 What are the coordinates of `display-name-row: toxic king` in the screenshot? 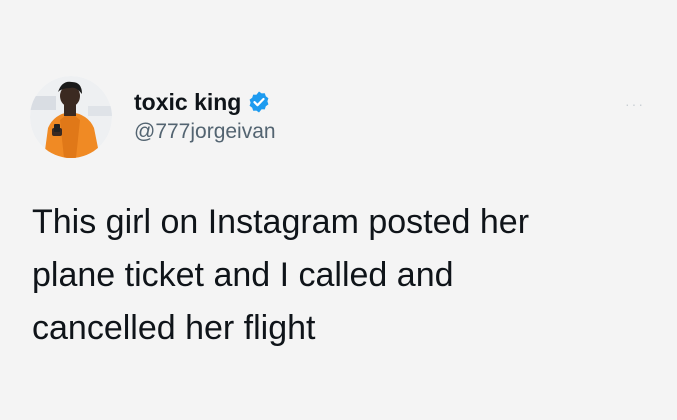 It's located at (205, 102).